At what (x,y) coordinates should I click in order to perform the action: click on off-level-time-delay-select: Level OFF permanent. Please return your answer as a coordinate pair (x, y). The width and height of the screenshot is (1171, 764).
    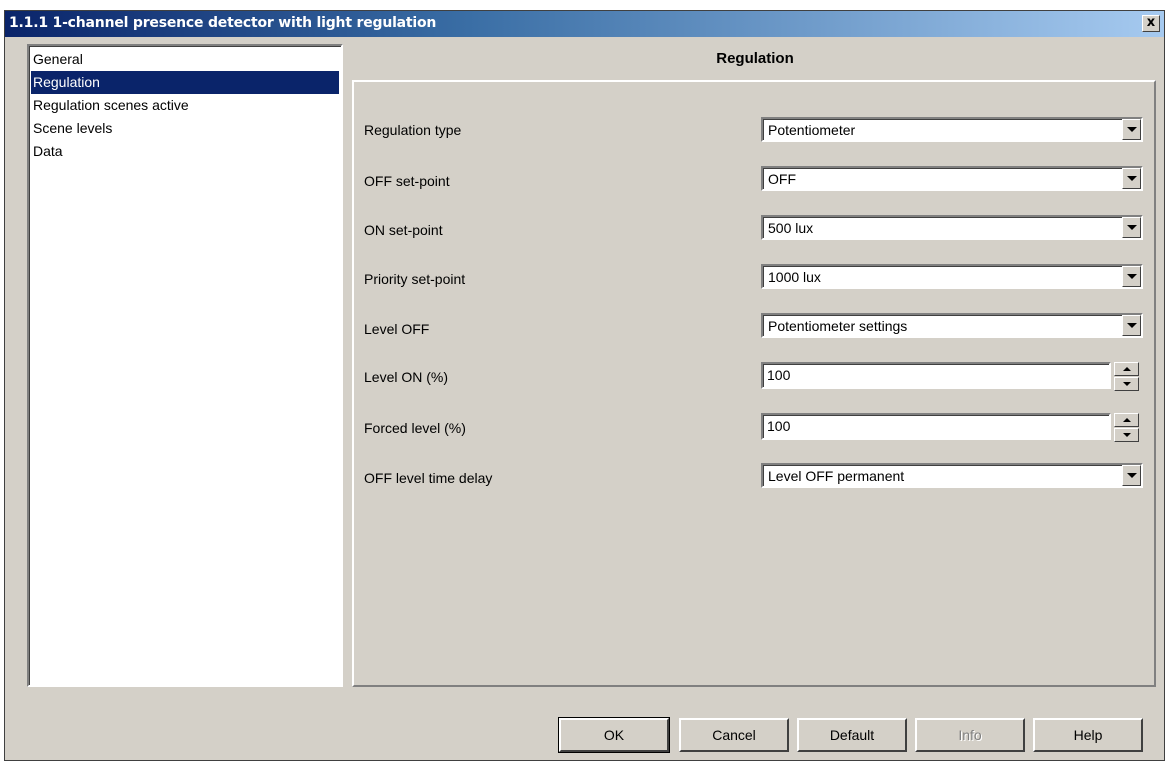
    Looking at the image, I should click on (952, 475).